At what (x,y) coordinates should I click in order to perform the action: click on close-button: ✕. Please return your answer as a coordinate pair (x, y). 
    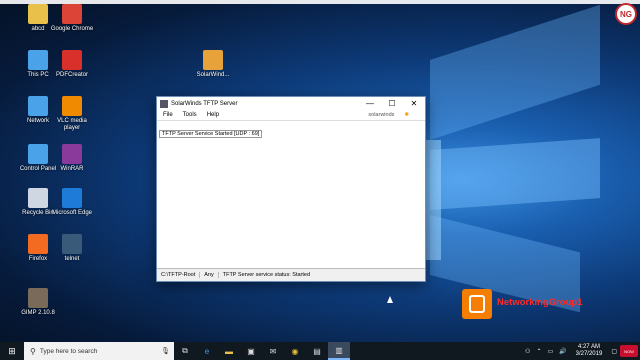
    Looking at the image, I should click on (414, 103).